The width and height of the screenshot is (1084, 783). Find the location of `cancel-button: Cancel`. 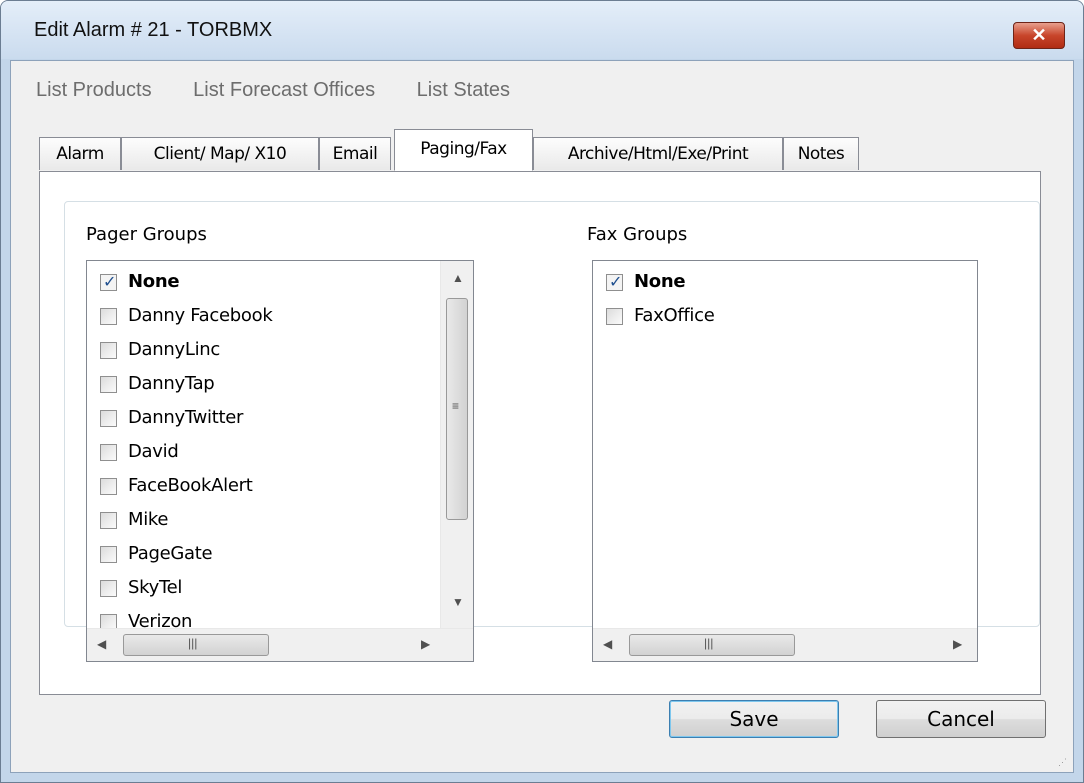

cancel-button: Cancel is located at coordinates (961, 719).